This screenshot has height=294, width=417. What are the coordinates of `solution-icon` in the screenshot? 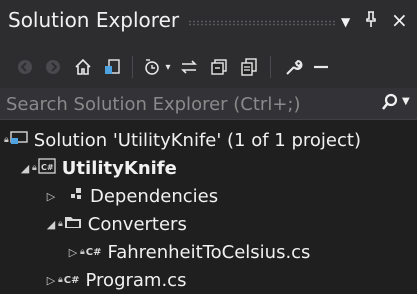 It's located at (19, 140).